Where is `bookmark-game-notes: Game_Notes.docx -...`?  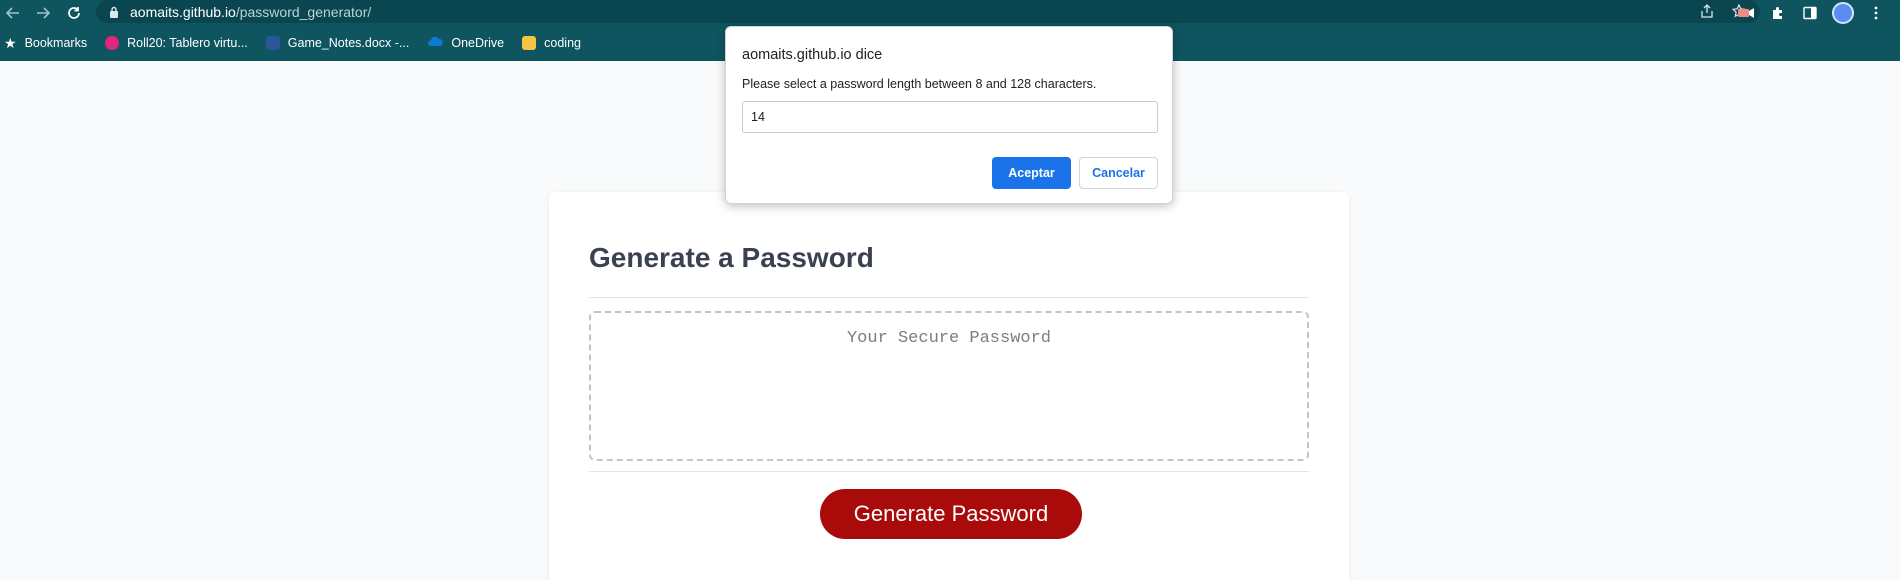 bookmark-game-notes: Game_Notes.docx -... is located at coordinates (337, 43).